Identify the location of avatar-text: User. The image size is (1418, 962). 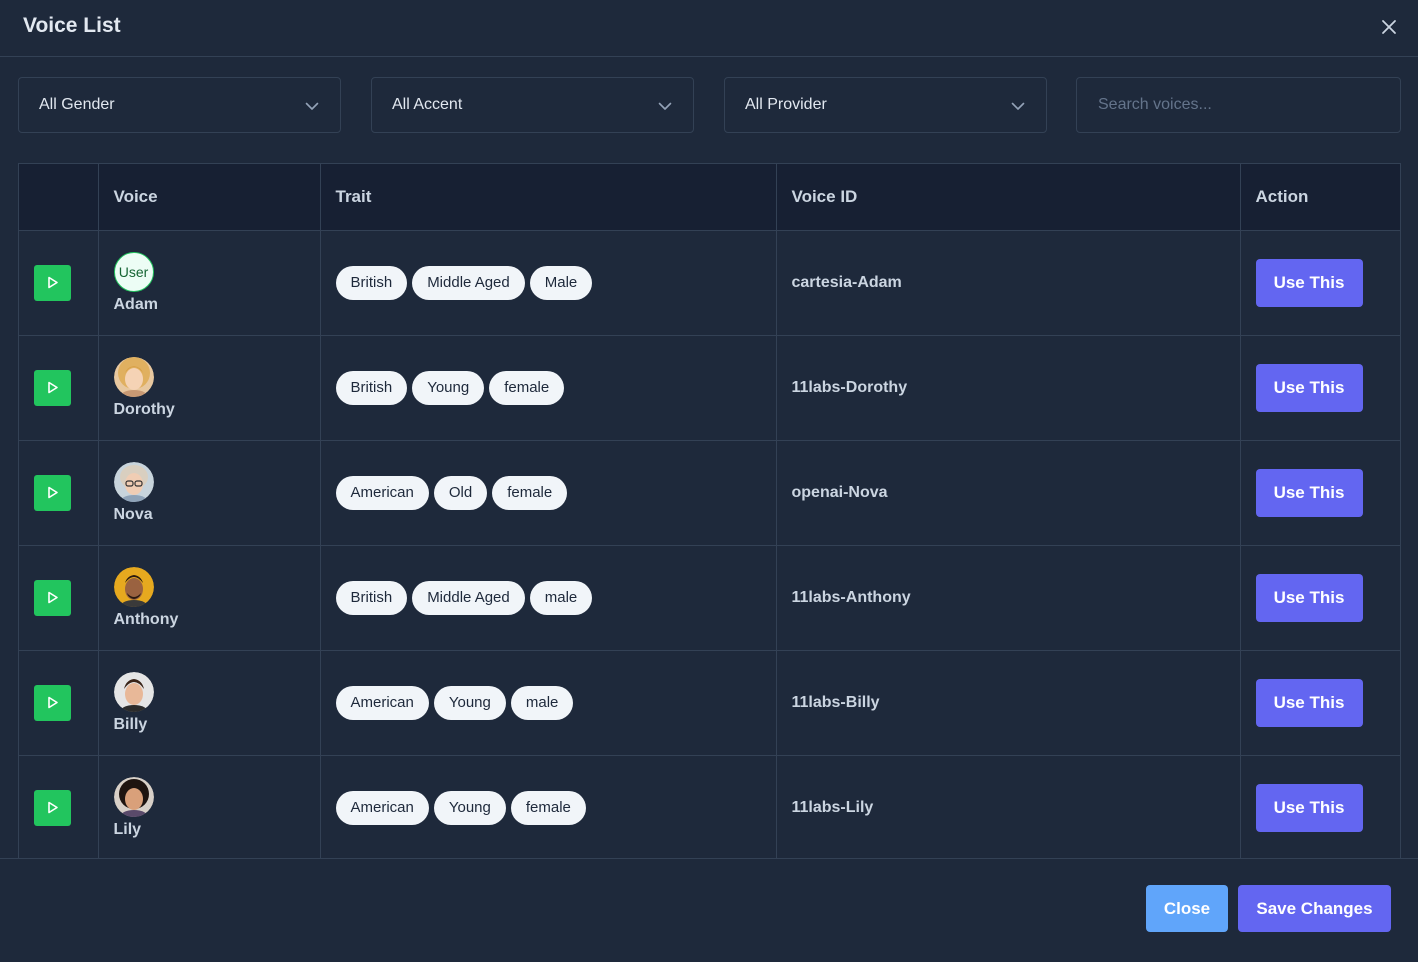
(133, 271).